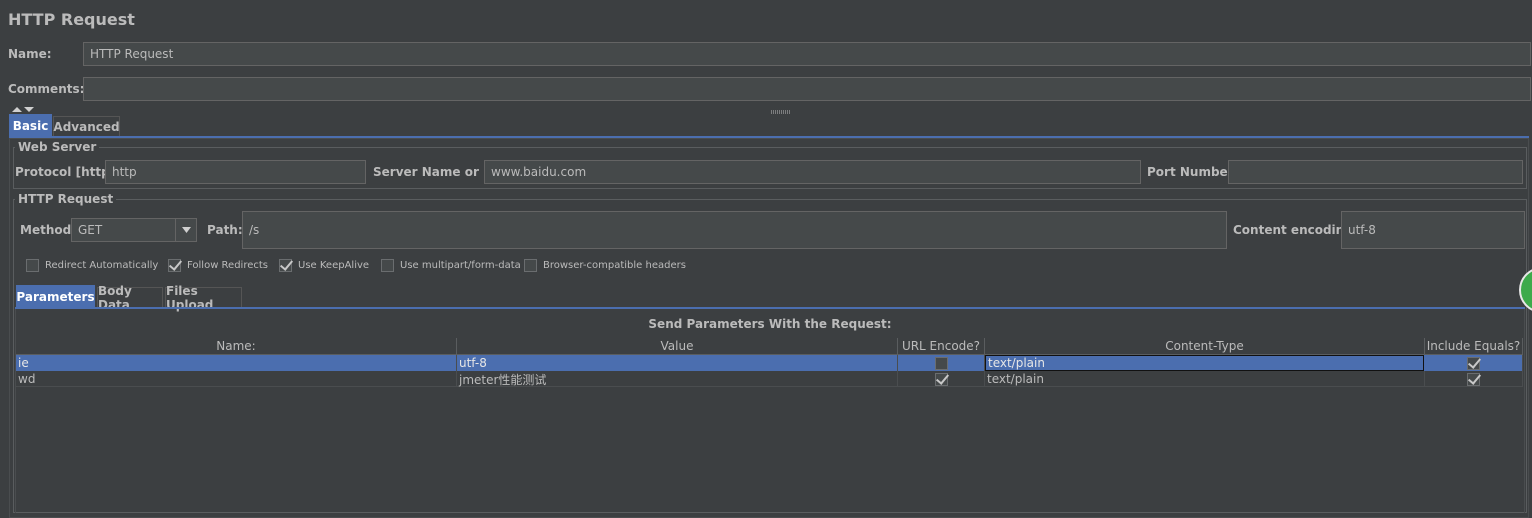 The image size is (1532, 518). What do you see at coordinates (102, 265) in the screenshot?
I see `redirect-automatically-label: Redirect Automatically` at bounding box center [102, 265].